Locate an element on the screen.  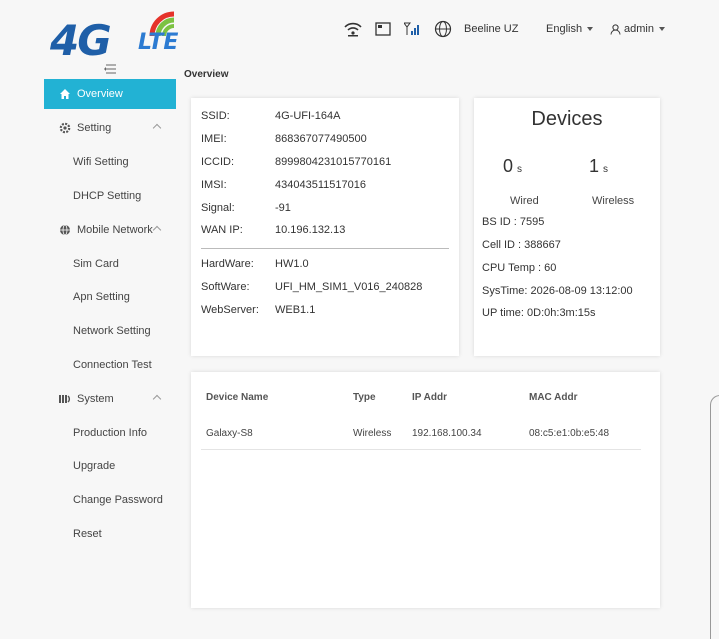
info-label: ICCID: is located at coordinates (217, 162).